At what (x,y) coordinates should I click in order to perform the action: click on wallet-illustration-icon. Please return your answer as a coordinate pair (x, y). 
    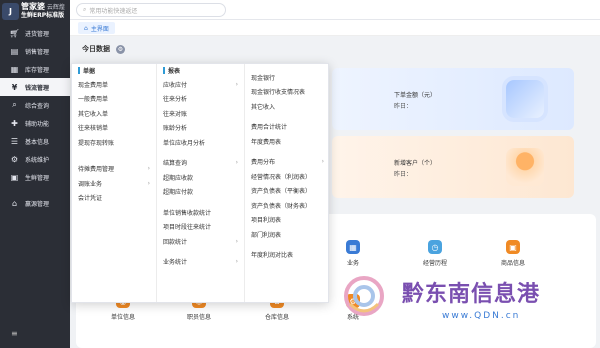
    Looking at the image, I should click on (525, 99).